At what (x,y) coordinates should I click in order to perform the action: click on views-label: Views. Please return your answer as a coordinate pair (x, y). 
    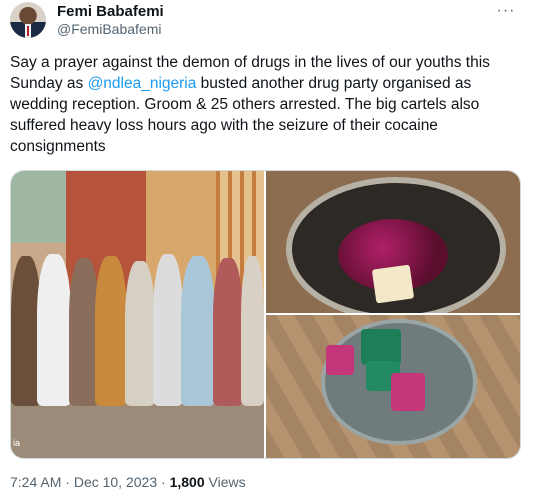
    Looking at the image, I should click on (227, 482).